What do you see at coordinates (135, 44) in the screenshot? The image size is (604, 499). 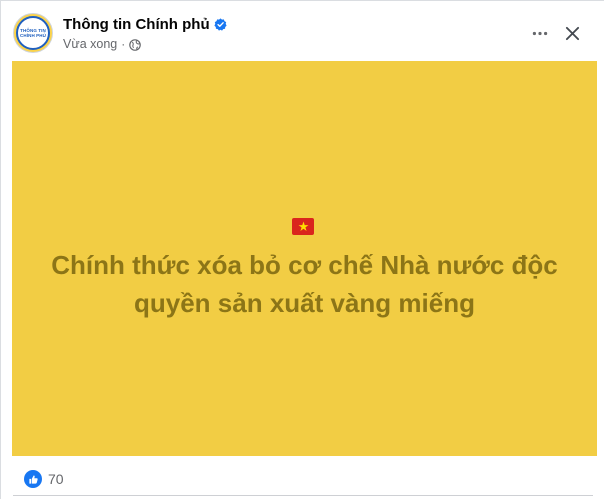 I see `globe-icon` at bounding box center [135, 44].